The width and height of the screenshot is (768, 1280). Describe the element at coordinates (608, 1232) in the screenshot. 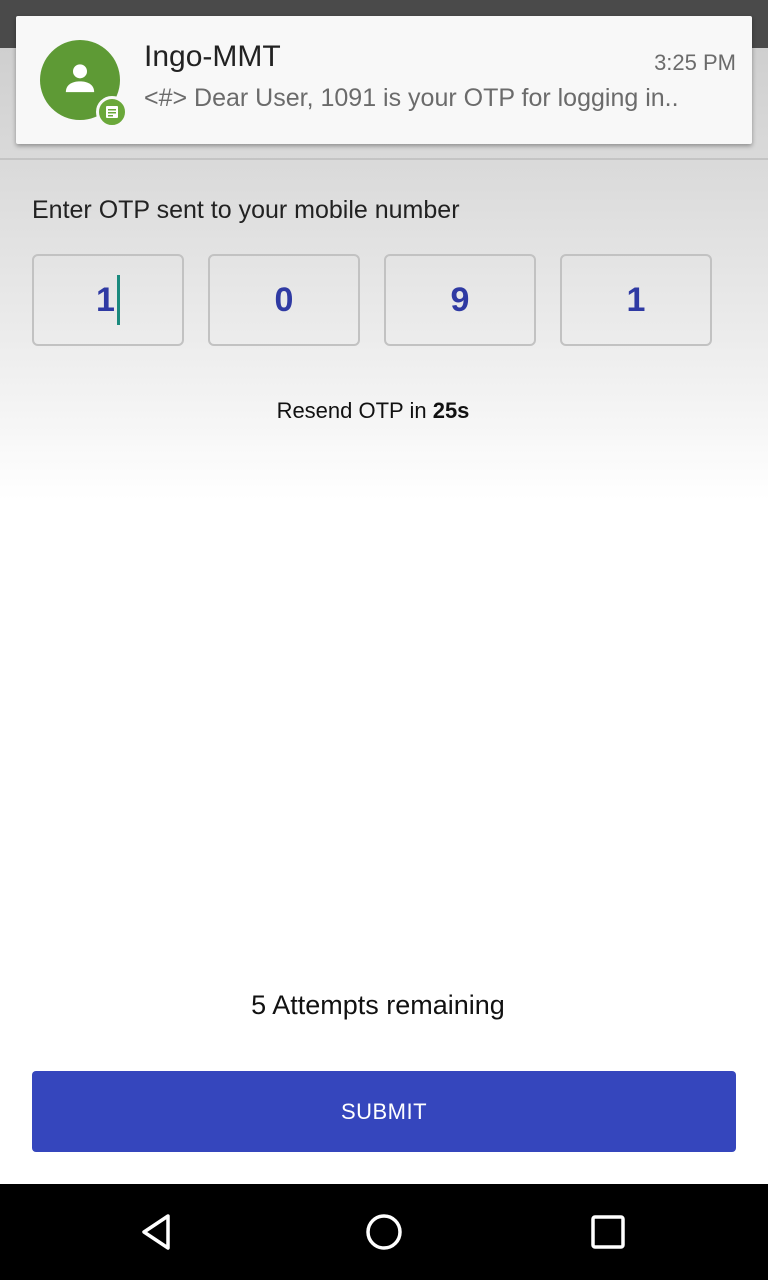

I see `recent-apps-square-icon` at that location.